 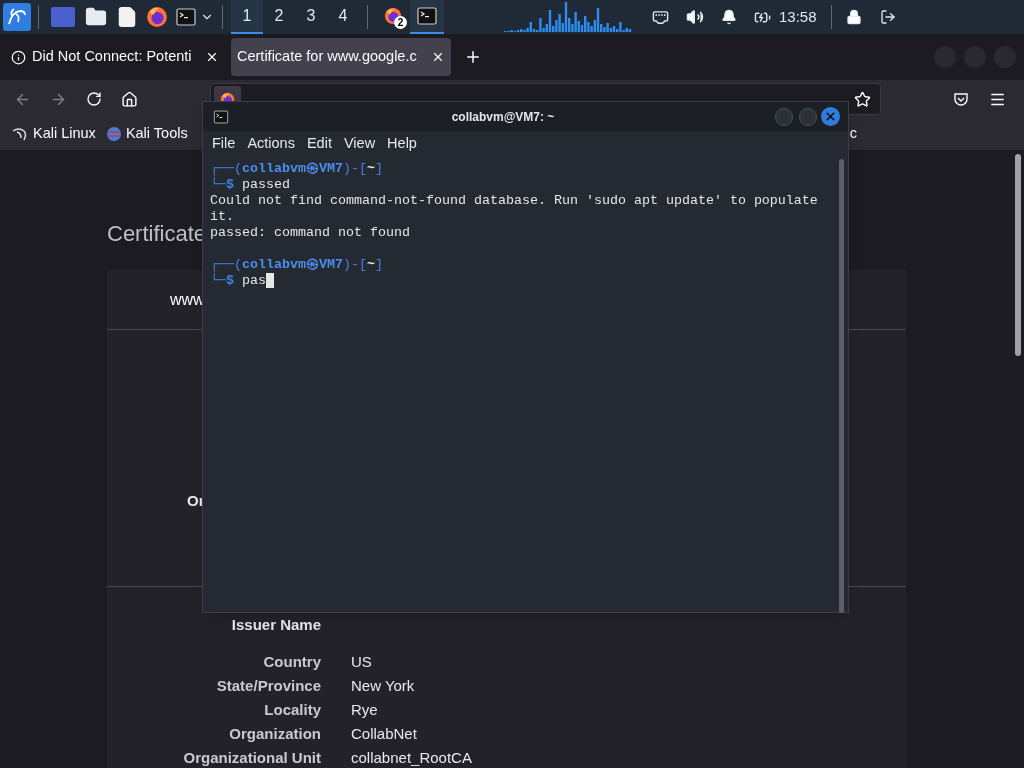 I want to click on close-button, so click(x=830, y=116).